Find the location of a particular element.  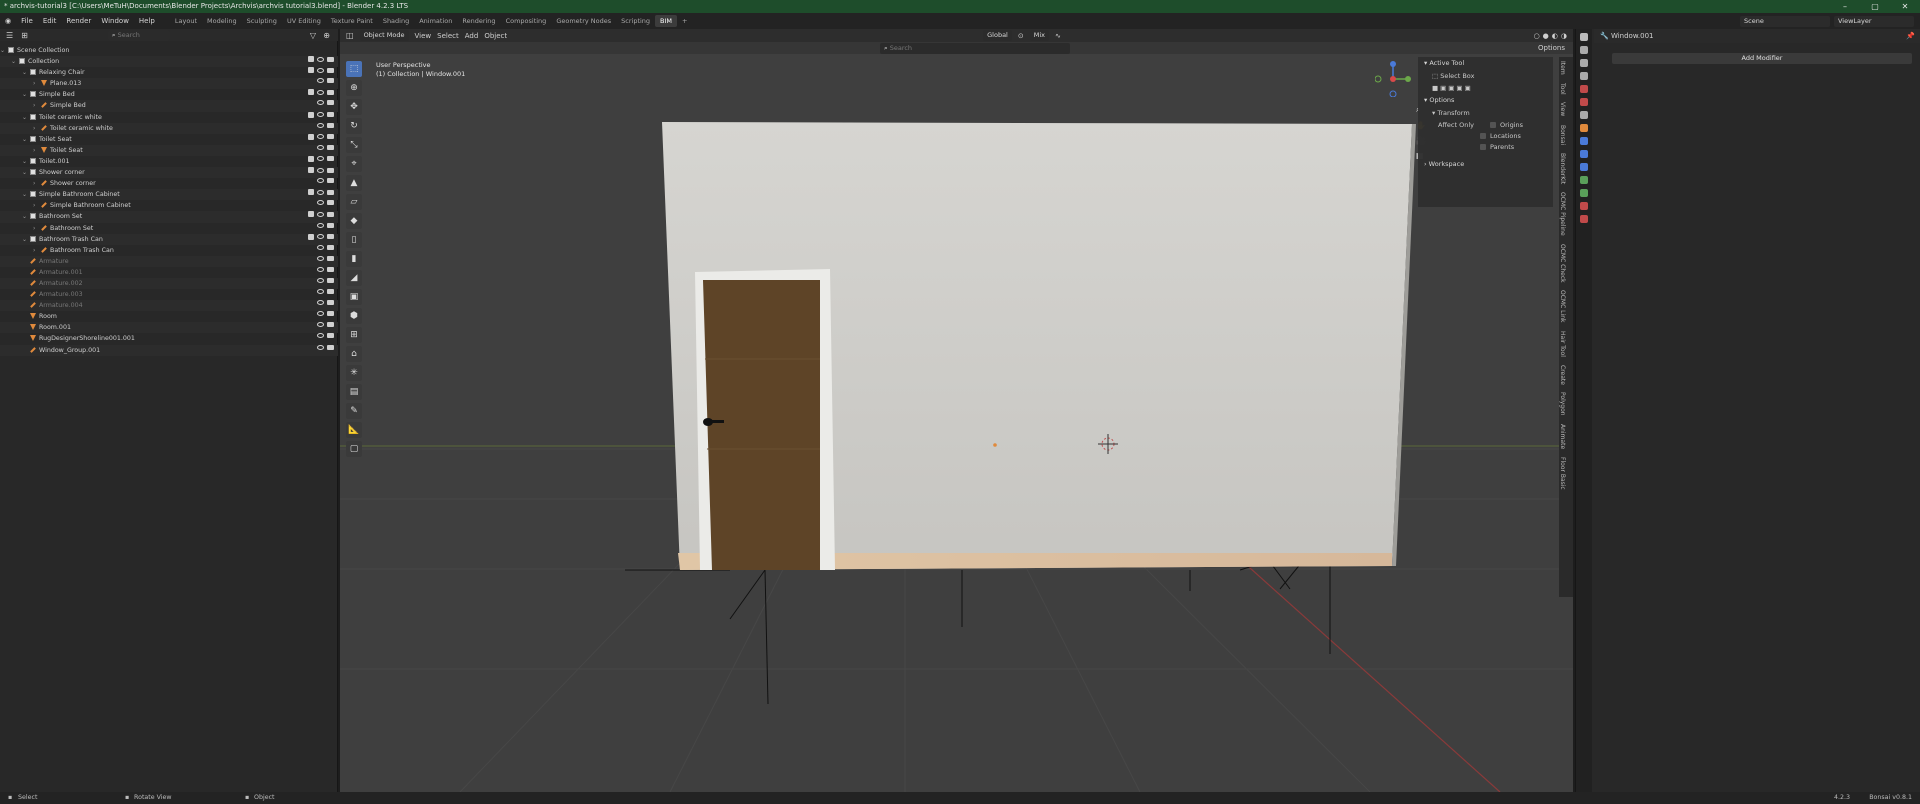

transform-orientation: Global is located at coordinates (997, 35).